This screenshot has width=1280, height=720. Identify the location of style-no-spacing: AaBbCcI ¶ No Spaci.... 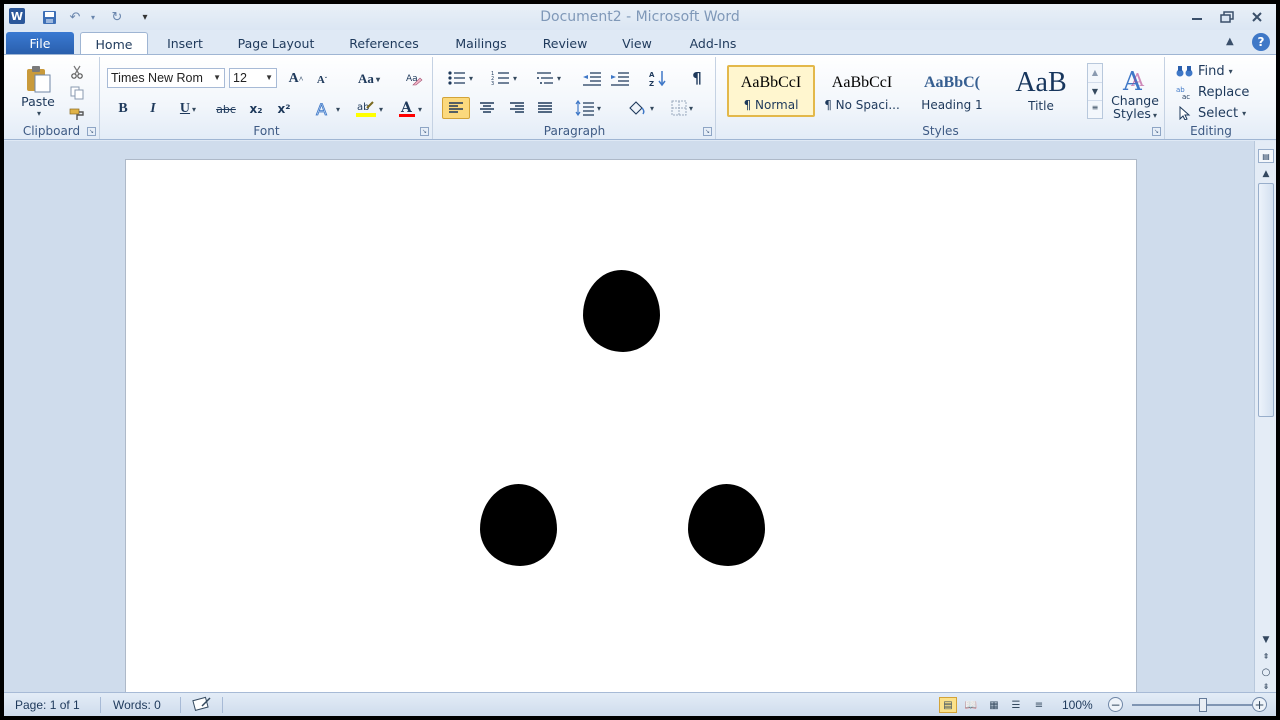
(862, 91).